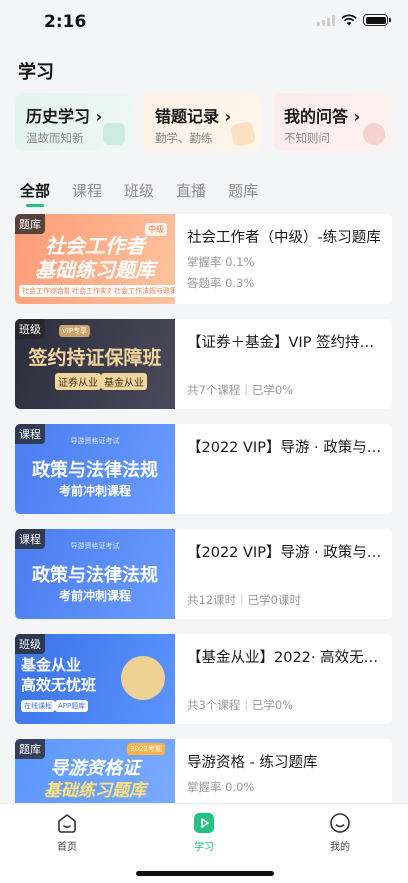  What do you see at coordinates (377, 20) in the screenshot?
I see `battery-icon` at bounding box center [377, 20].